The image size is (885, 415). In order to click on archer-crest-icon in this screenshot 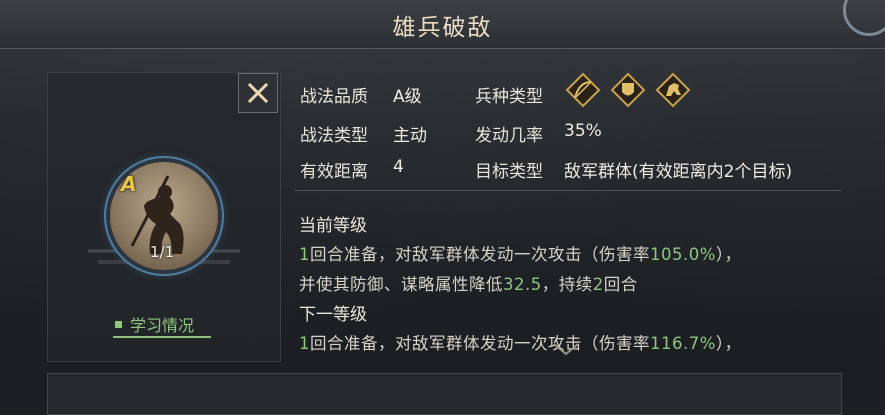, I will do `click(583, 90)`.